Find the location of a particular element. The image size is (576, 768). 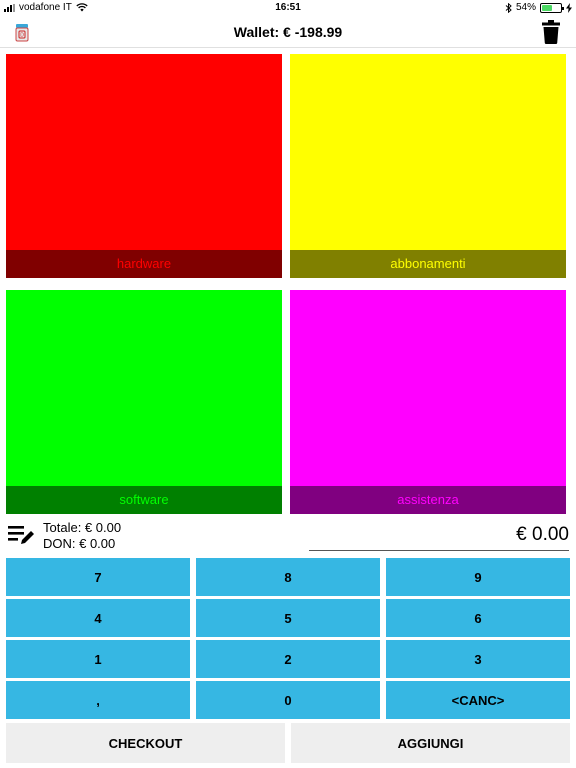

charging-icon is located at coordinates (569, 7).